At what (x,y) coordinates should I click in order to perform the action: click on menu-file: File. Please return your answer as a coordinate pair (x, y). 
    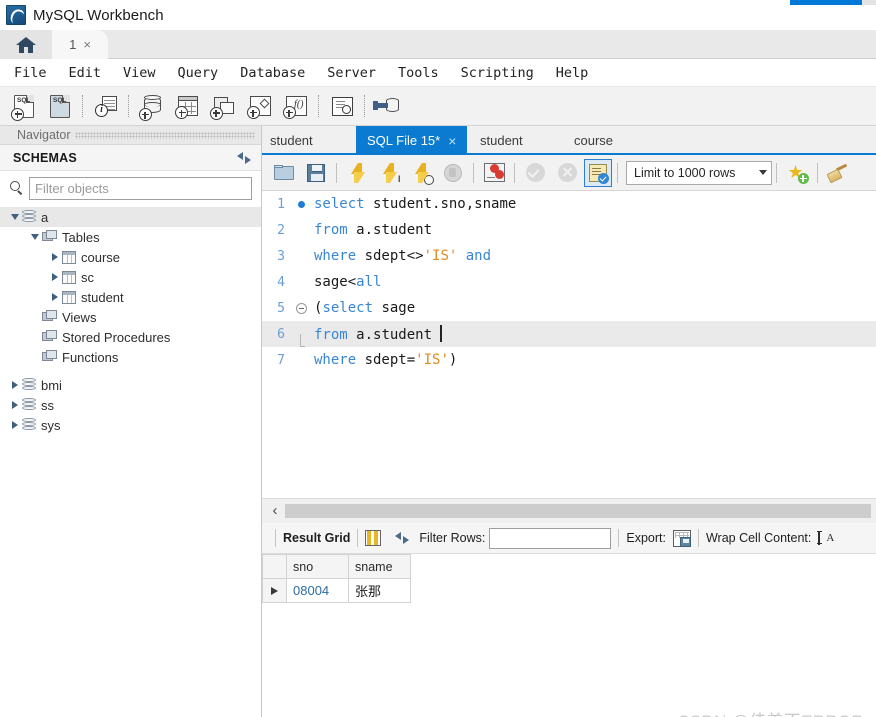
    Looking at the image, I should click on (30, 73).